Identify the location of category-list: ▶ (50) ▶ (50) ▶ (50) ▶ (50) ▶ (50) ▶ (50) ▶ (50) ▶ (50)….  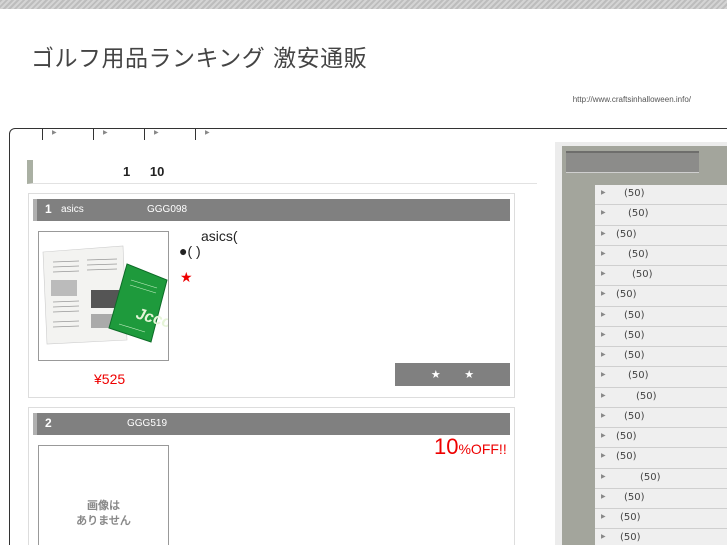
(661, 365).